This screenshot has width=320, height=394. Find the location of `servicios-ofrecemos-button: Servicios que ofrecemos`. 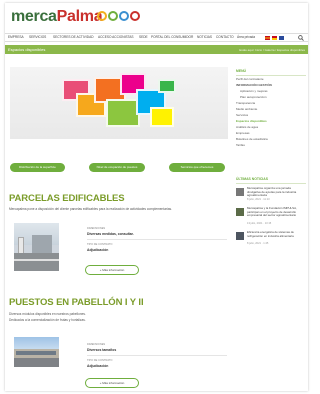

servicios-ofrecemos-button: Servicios que ofrecemos is located at coordinates (197, 167).